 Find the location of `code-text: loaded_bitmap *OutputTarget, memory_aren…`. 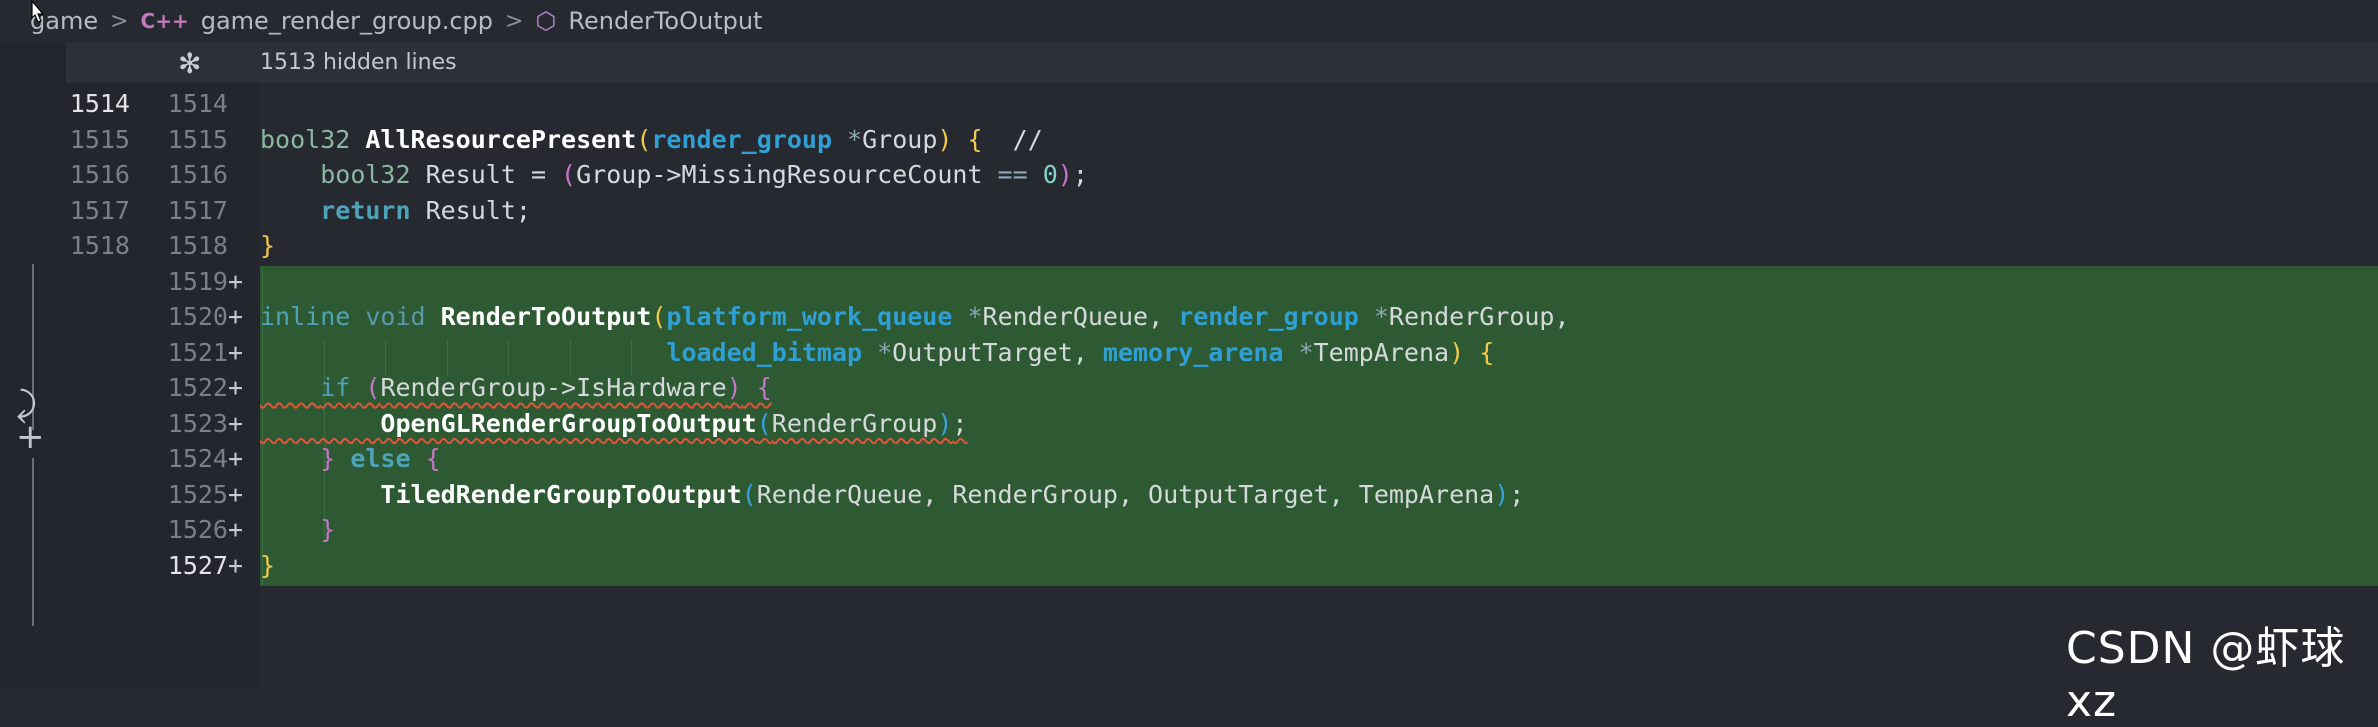

code-text: loaded_bitmap *OutputTarget, memory_aren… is located at coordinates (877, 353).